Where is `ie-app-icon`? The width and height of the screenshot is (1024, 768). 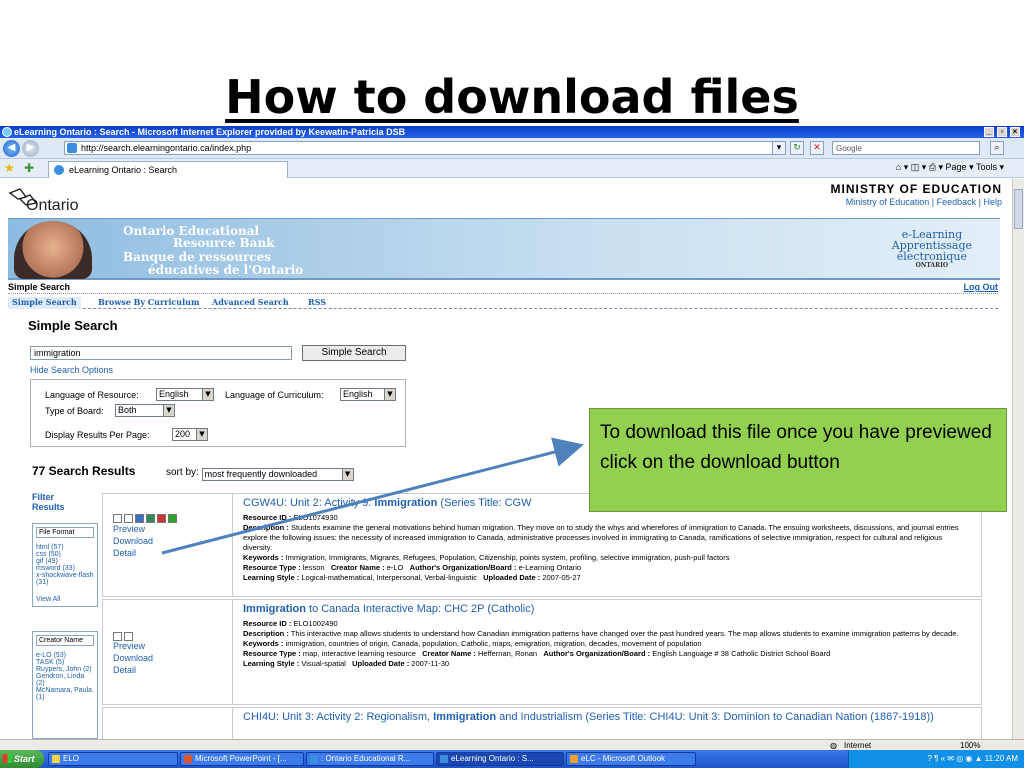
ie-app-icon is located at coordinates (7, 132).